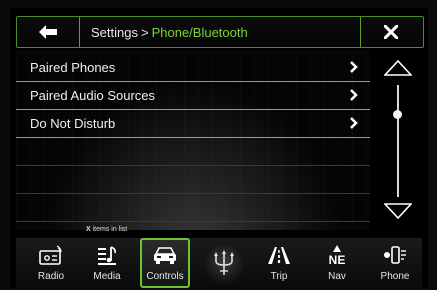  I want to click on nav-radio: Radio, so click(51, 263).